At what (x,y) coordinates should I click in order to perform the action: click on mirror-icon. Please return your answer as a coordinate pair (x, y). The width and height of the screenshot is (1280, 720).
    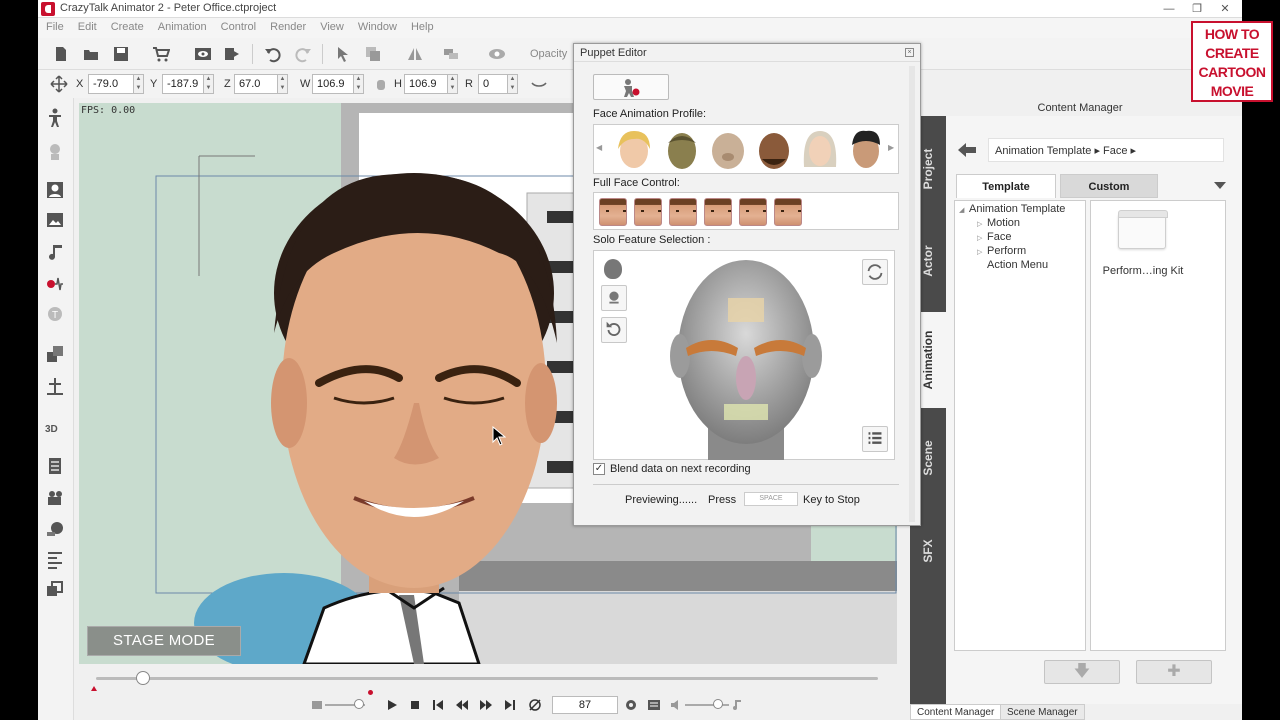
    Looking at the image, I should click on (539, 84).